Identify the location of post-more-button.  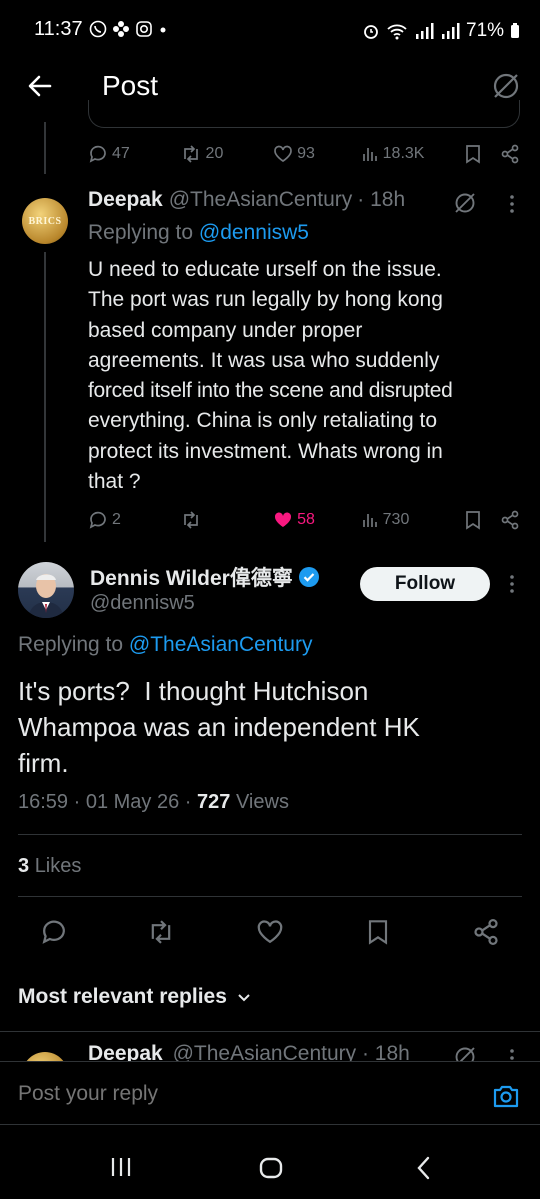
(512, 584).